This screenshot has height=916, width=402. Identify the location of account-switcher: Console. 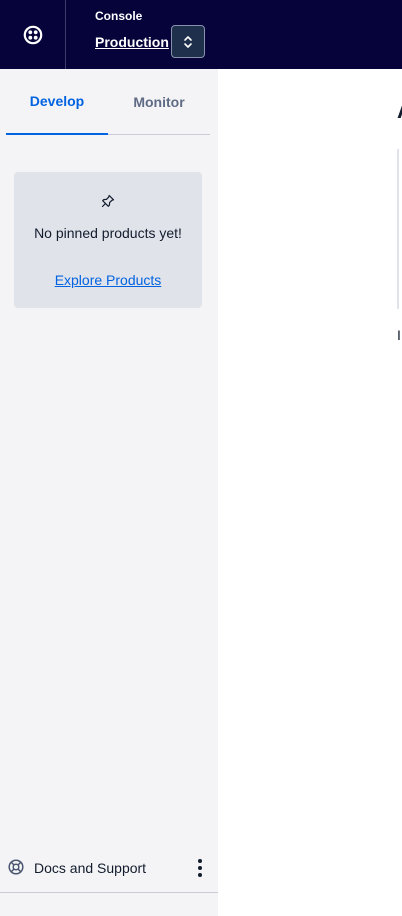
(118, 16).